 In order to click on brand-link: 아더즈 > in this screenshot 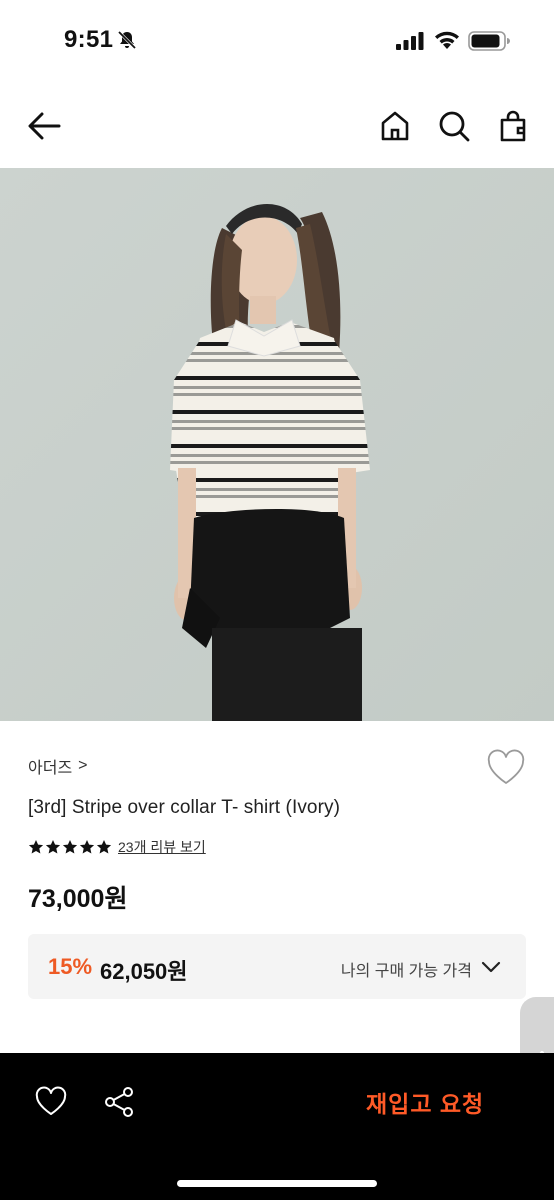, I will do `click(58, 766)`.